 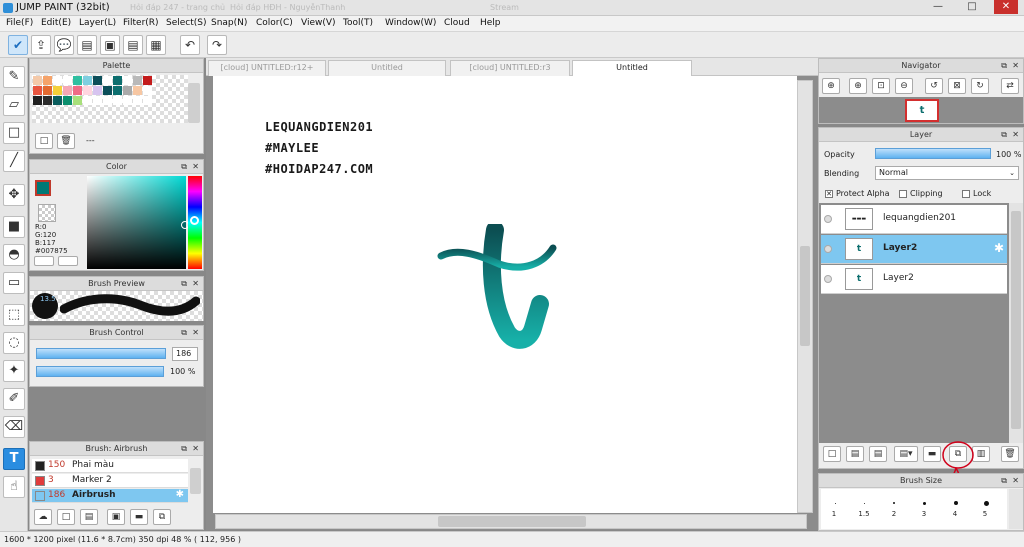 What do you see at coordinates (1015, 135) in the screenshot?
I see `layer-close-icon: ✕` at bounding box center [1015, 135].